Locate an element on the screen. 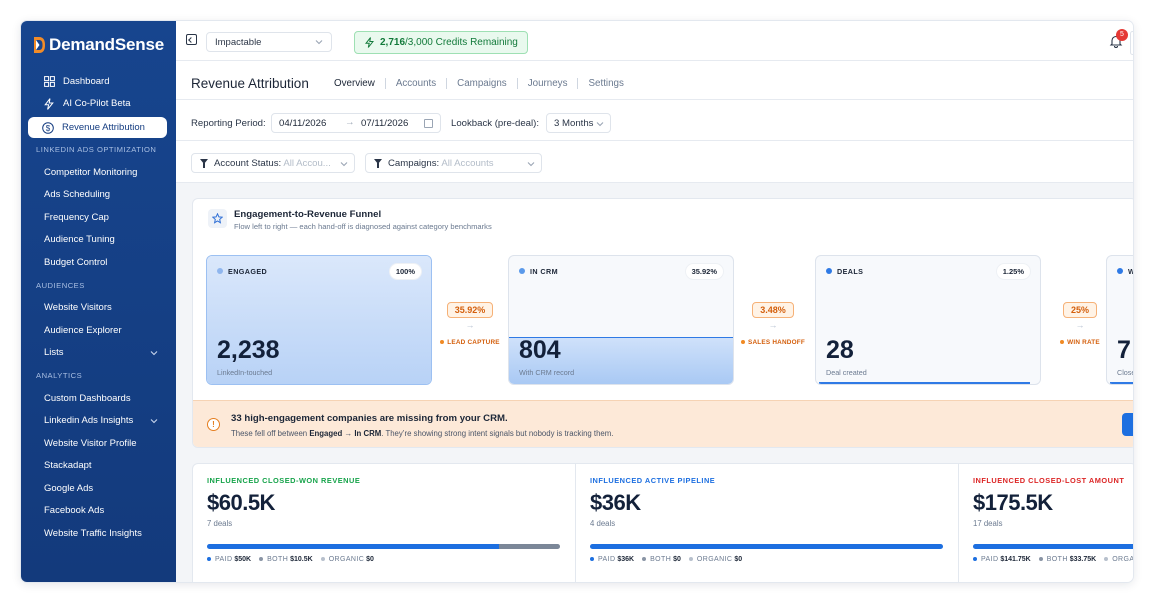 The height and width of the screenshot is (604, 1154). tab-overview: Overview is located at coordinates (359, 90).